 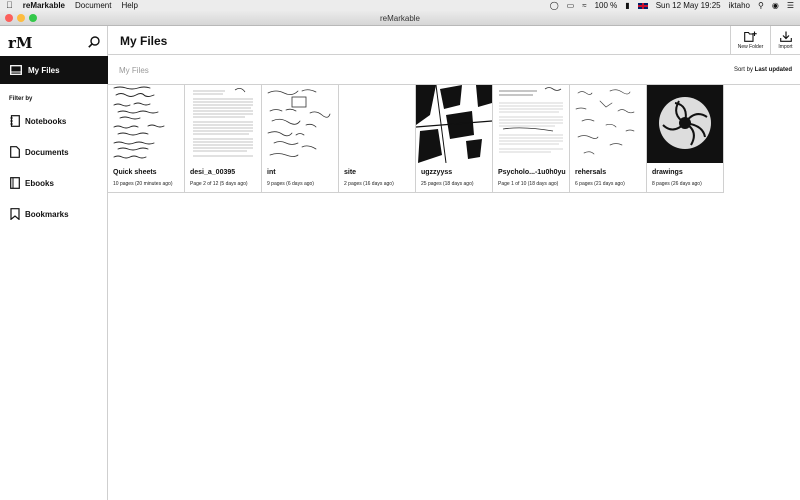 I want to click on file-card-drawings: drawings 8 pages (26 days ago), so click(x=685, y=139).